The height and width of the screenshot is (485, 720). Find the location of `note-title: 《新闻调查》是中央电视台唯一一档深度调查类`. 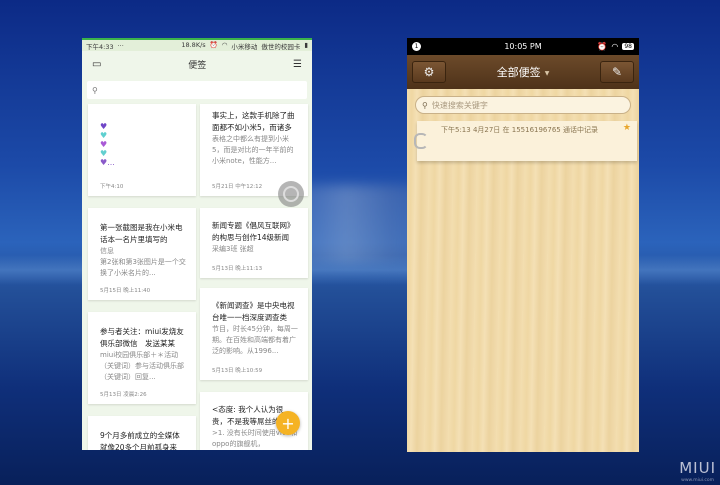

note-title: 《新闻调查》是中央电视台唯一一档深度调查类 is located at coordinates (253, 311).